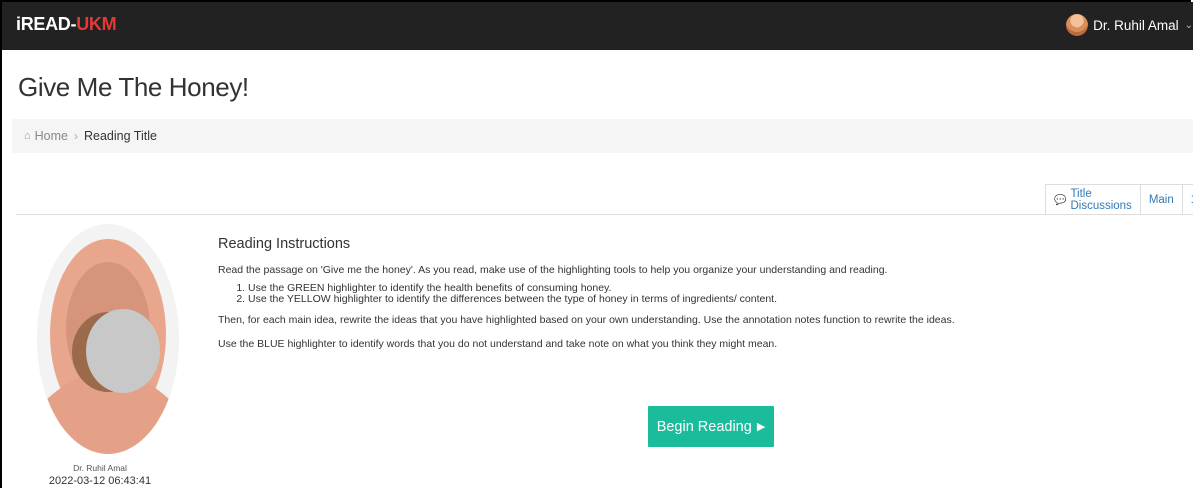 The image size is (1193, 488). I want to click on user-menu: Dr. Ruhil Amal ⌄, so click(1129, 25).